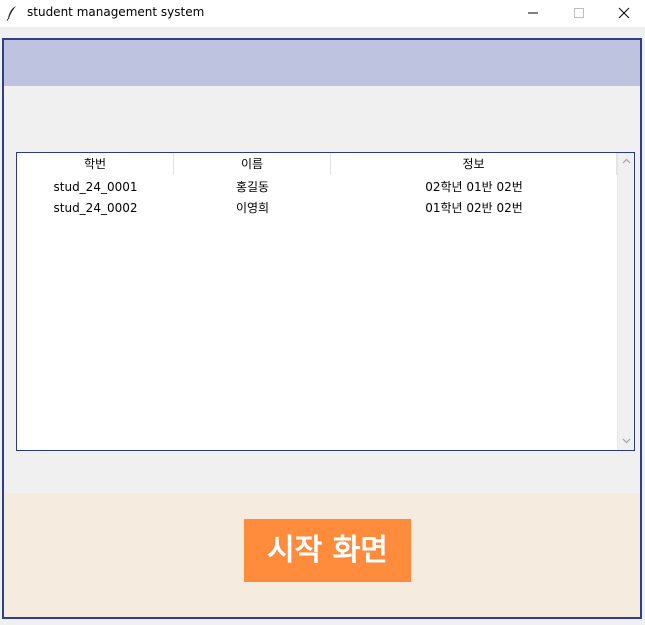 The width and height of the screenshot is (645, 625). Describe the element at coordinates (95, 187) in the screenshot. I see `cell-student-id: stud_24_0001` at that location.